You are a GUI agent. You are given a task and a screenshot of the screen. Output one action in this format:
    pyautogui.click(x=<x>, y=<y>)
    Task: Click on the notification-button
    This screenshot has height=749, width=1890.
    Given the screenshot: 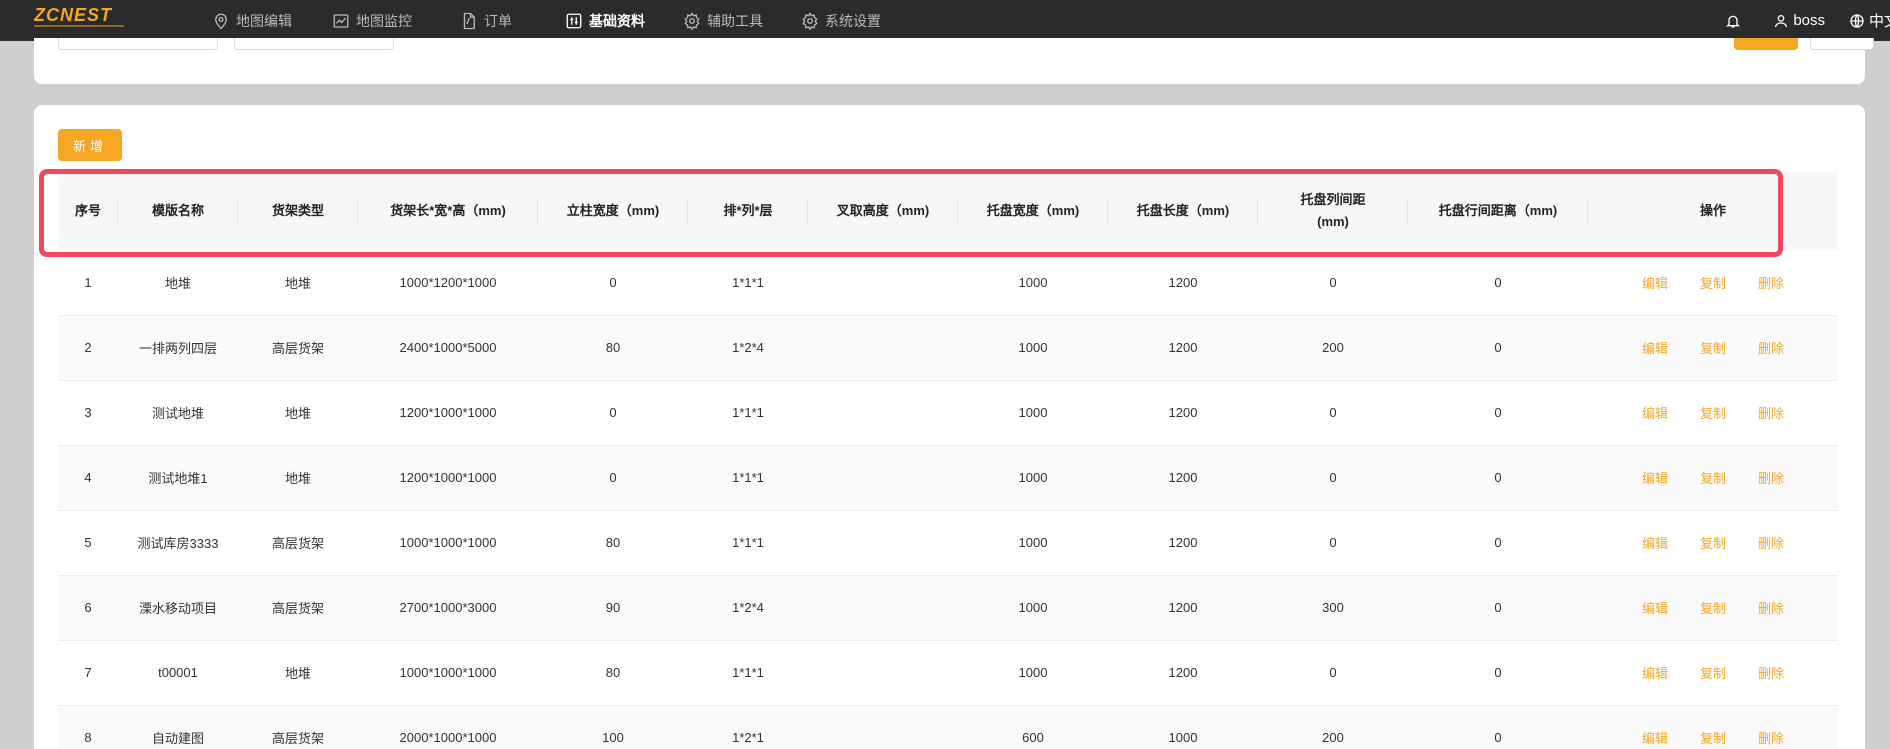 What is the action you would take?
    pyautogui.click(x=1733, y=21)
    